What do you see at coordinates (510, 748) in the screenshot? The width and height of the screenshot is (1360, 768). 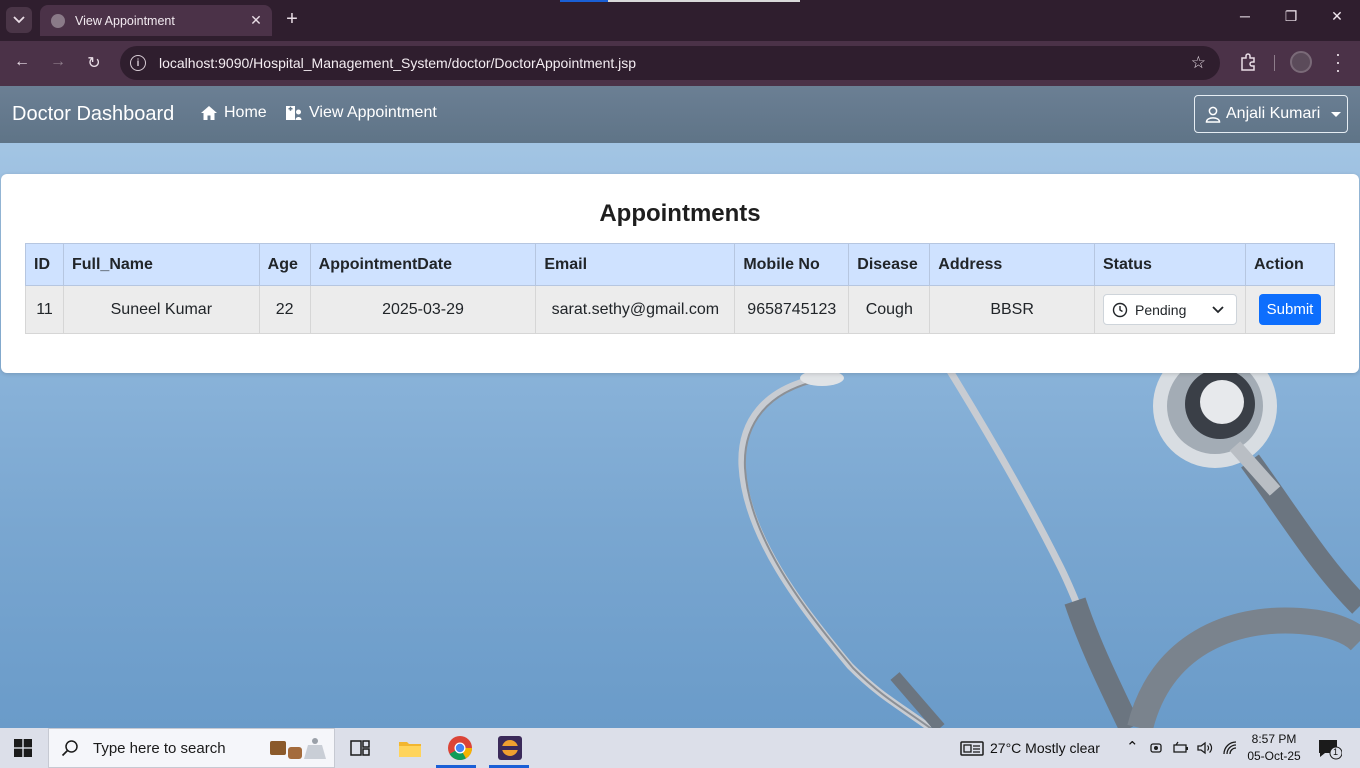 I see `eclipse-app-icon` at bounding box center [510, 748].